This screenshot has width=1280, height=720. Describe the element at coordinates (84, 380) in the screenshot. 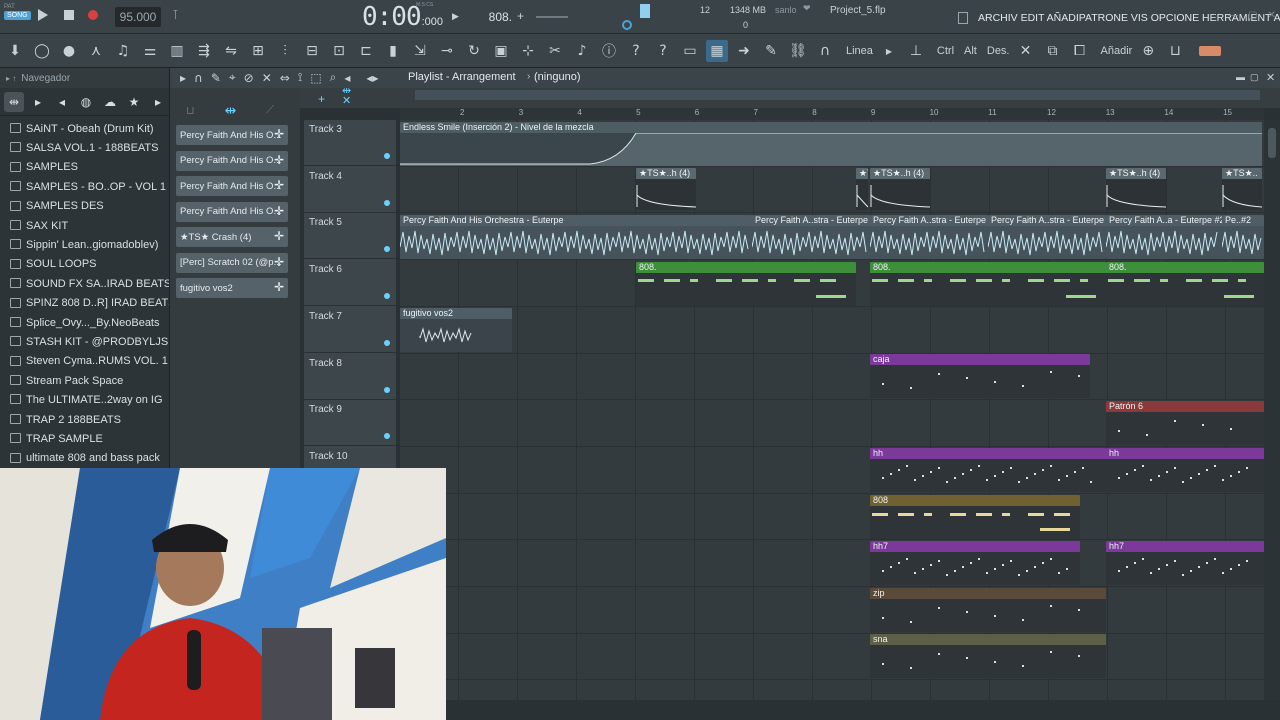

I see `browser-folder-item: Stream Pack Space` at that location.